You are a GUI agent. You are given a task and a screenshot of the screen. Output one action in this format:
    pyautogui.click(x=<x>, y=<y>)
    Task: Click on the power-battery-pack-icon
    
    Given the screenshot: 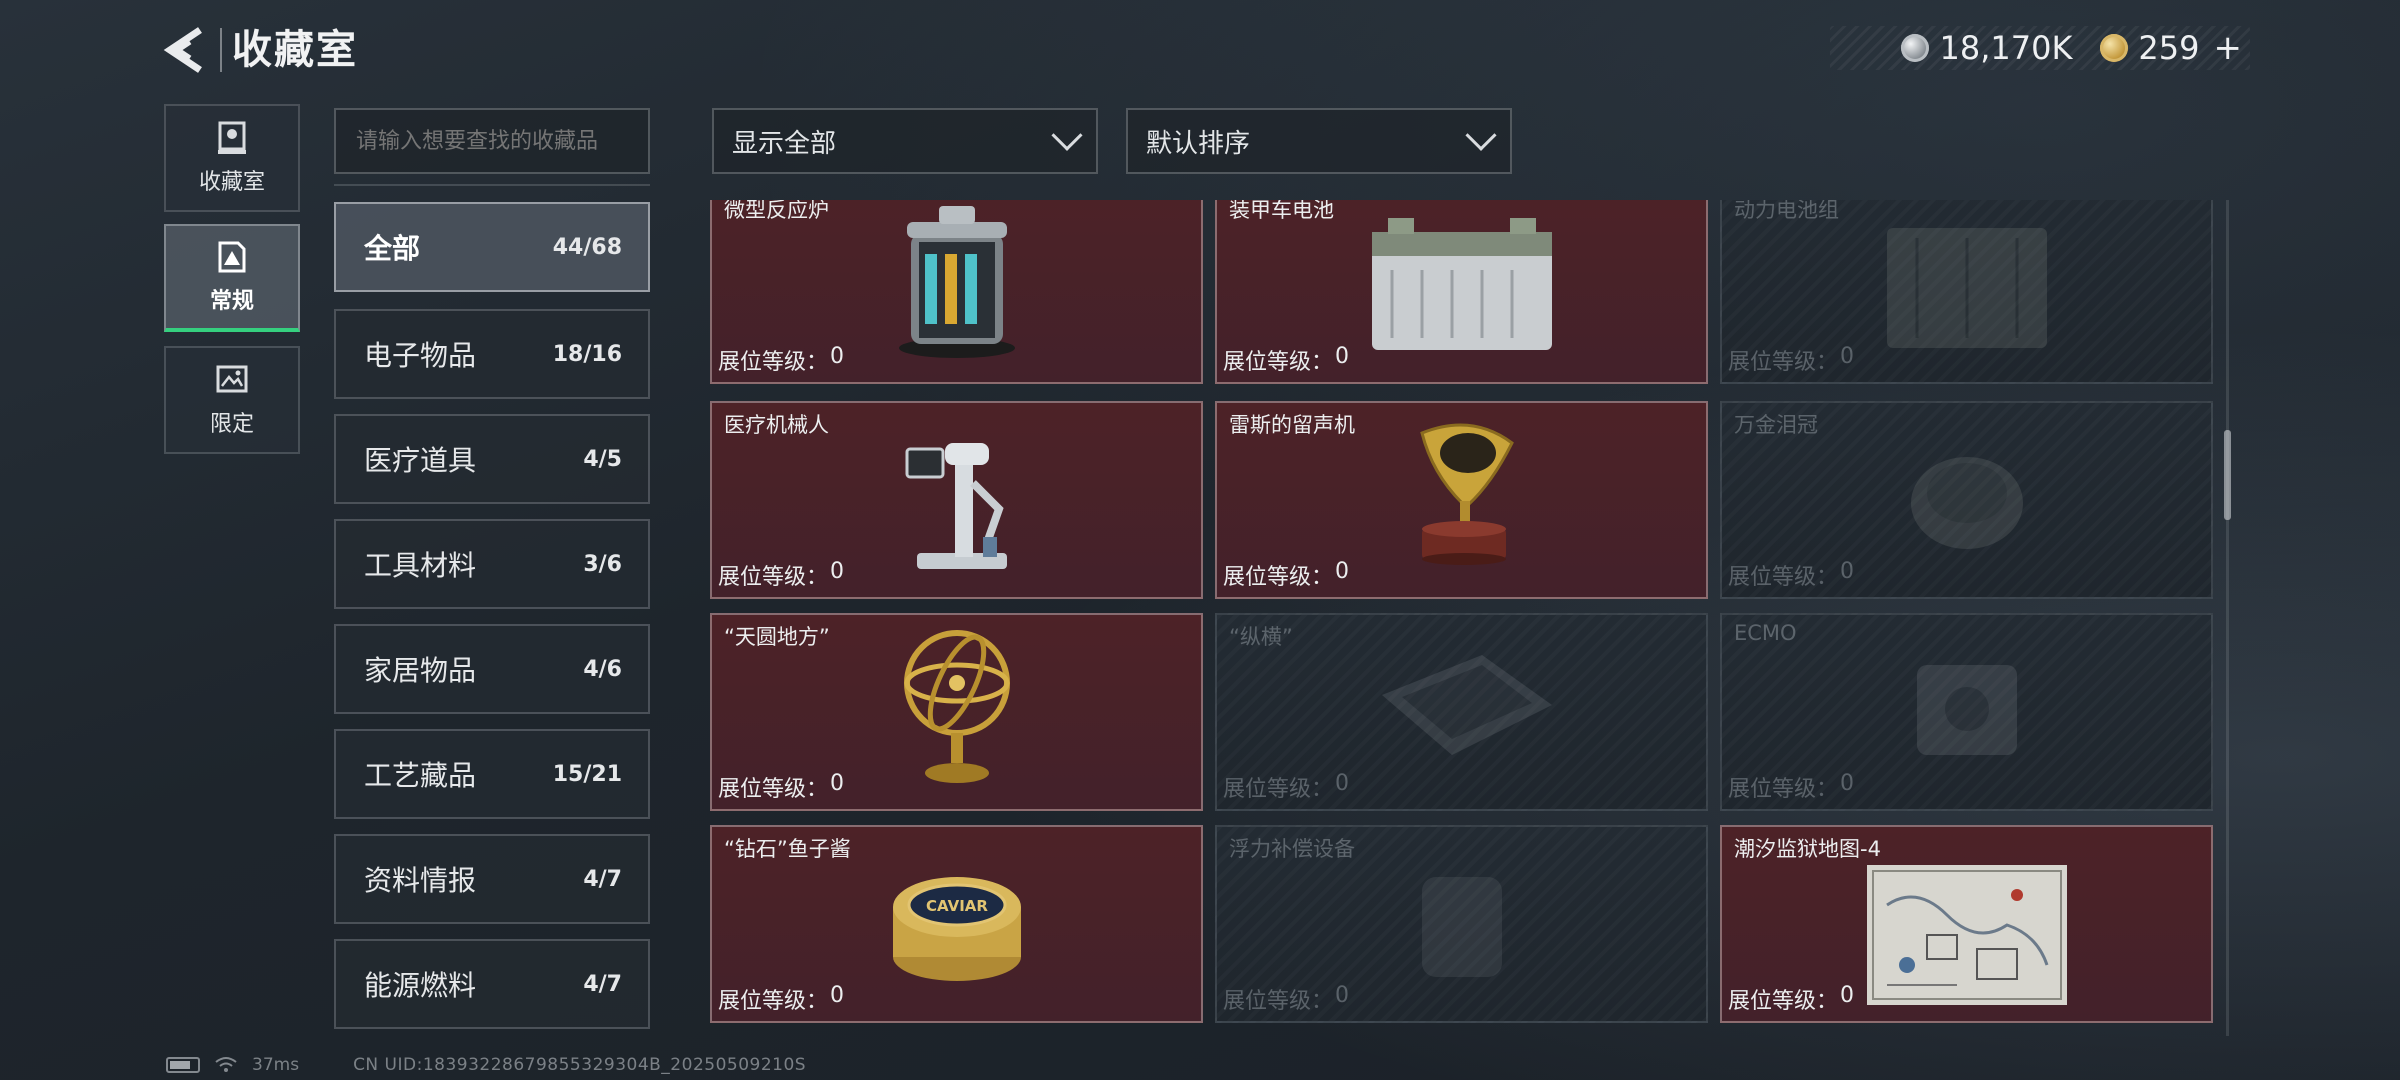 What is the action you would take?
    pyautogui.click(x=1966, y=288)
    